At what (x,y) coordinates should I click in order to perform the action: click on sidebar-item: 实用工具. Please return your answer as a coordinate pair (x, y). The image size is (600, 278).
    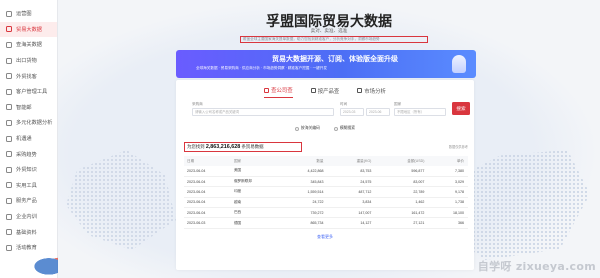
    Looking at the image, I should click on (28, 186).